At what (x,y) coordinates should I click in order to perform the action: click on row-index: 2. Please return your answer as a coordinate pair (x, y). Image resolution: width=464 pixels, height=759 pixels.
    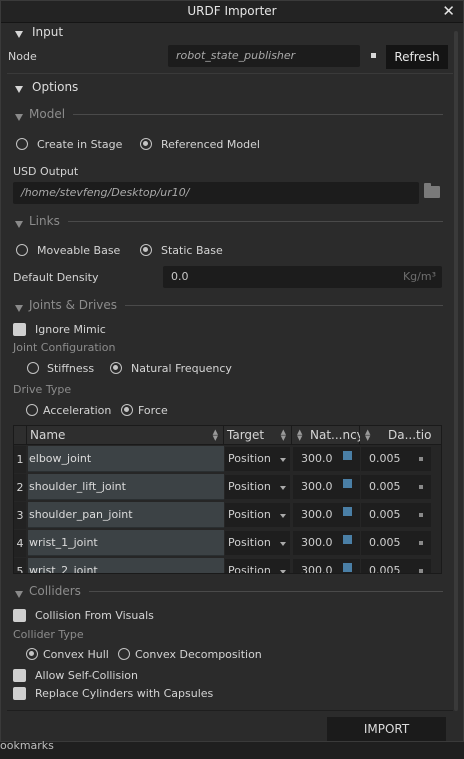
    Looking at the image, I should click on (20, 487).